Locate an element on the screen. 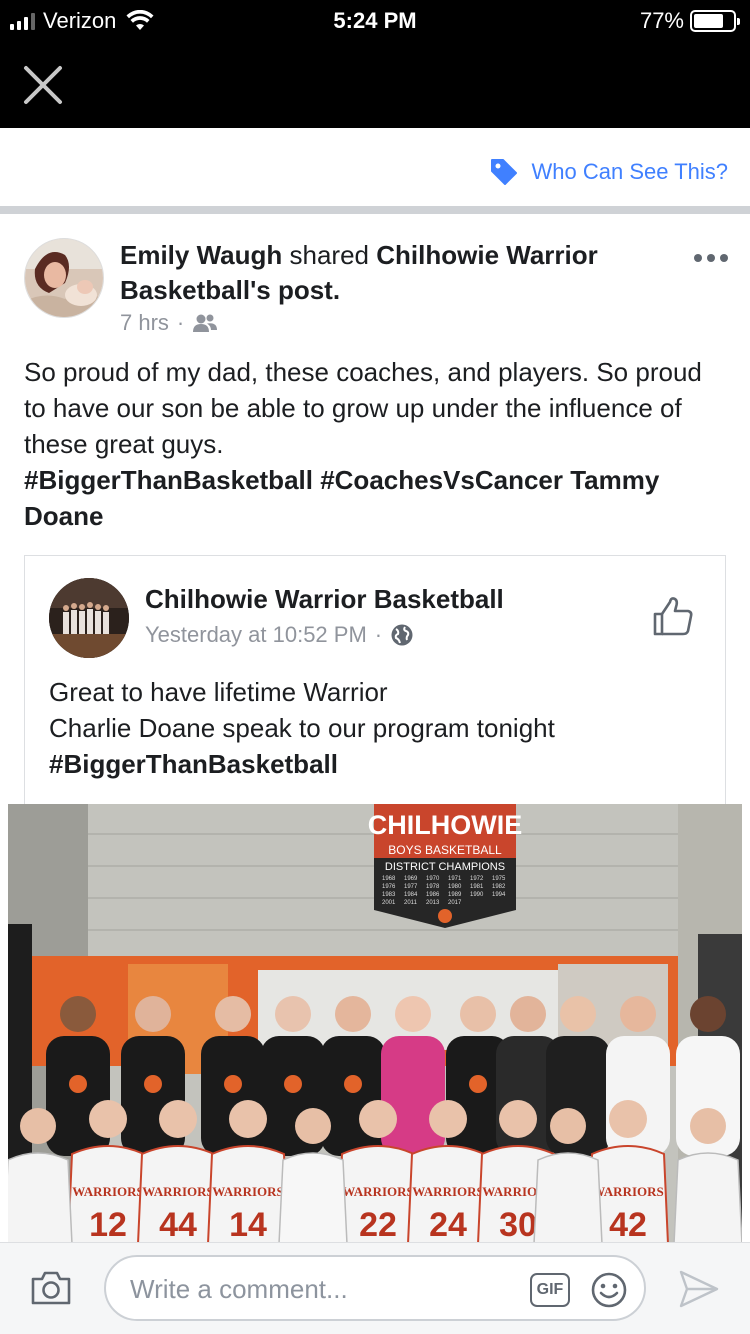  battery-icon is located at coordinates (715, 21).